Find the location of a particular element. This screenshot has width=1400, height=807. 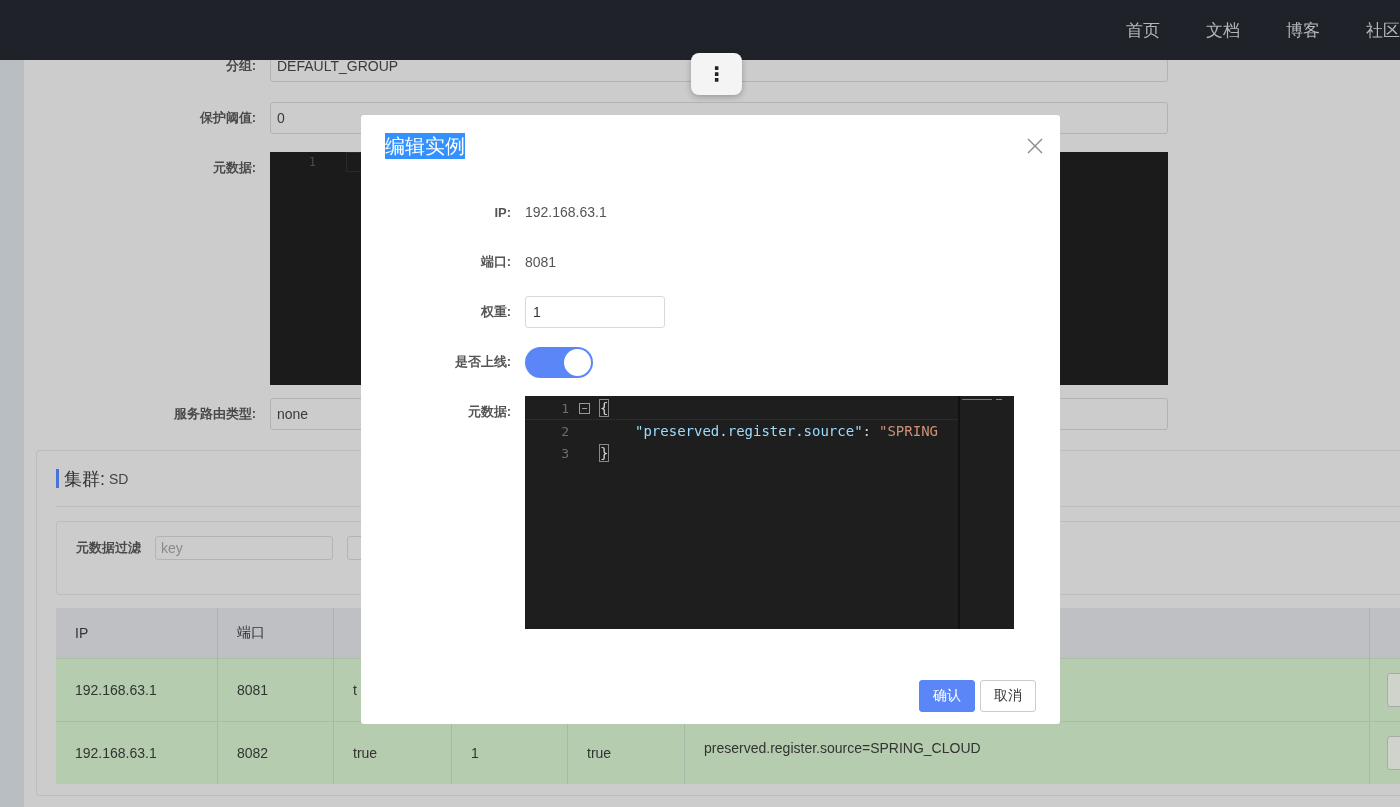

collapse-icon is located at coordinates (584, 408).